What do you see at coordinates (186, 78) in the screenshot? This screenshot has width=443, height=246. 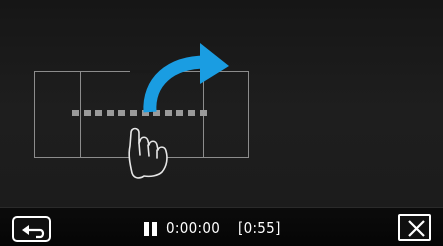 I see `curved-arrow-icon` at bounding box center [186, 78].